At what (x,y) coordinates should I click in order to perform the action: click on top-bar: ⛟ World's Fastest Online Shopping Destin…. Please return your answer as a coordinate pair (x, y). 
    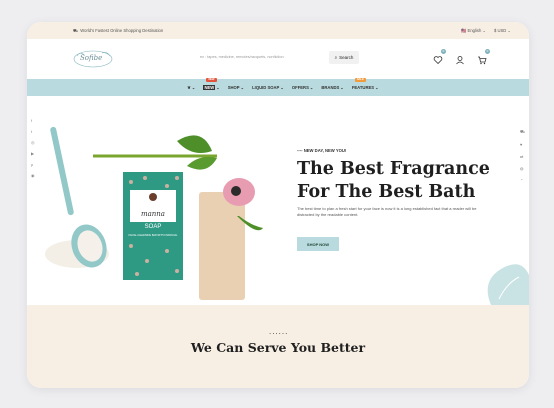
    Looking at the image, I should click on (278, 30).